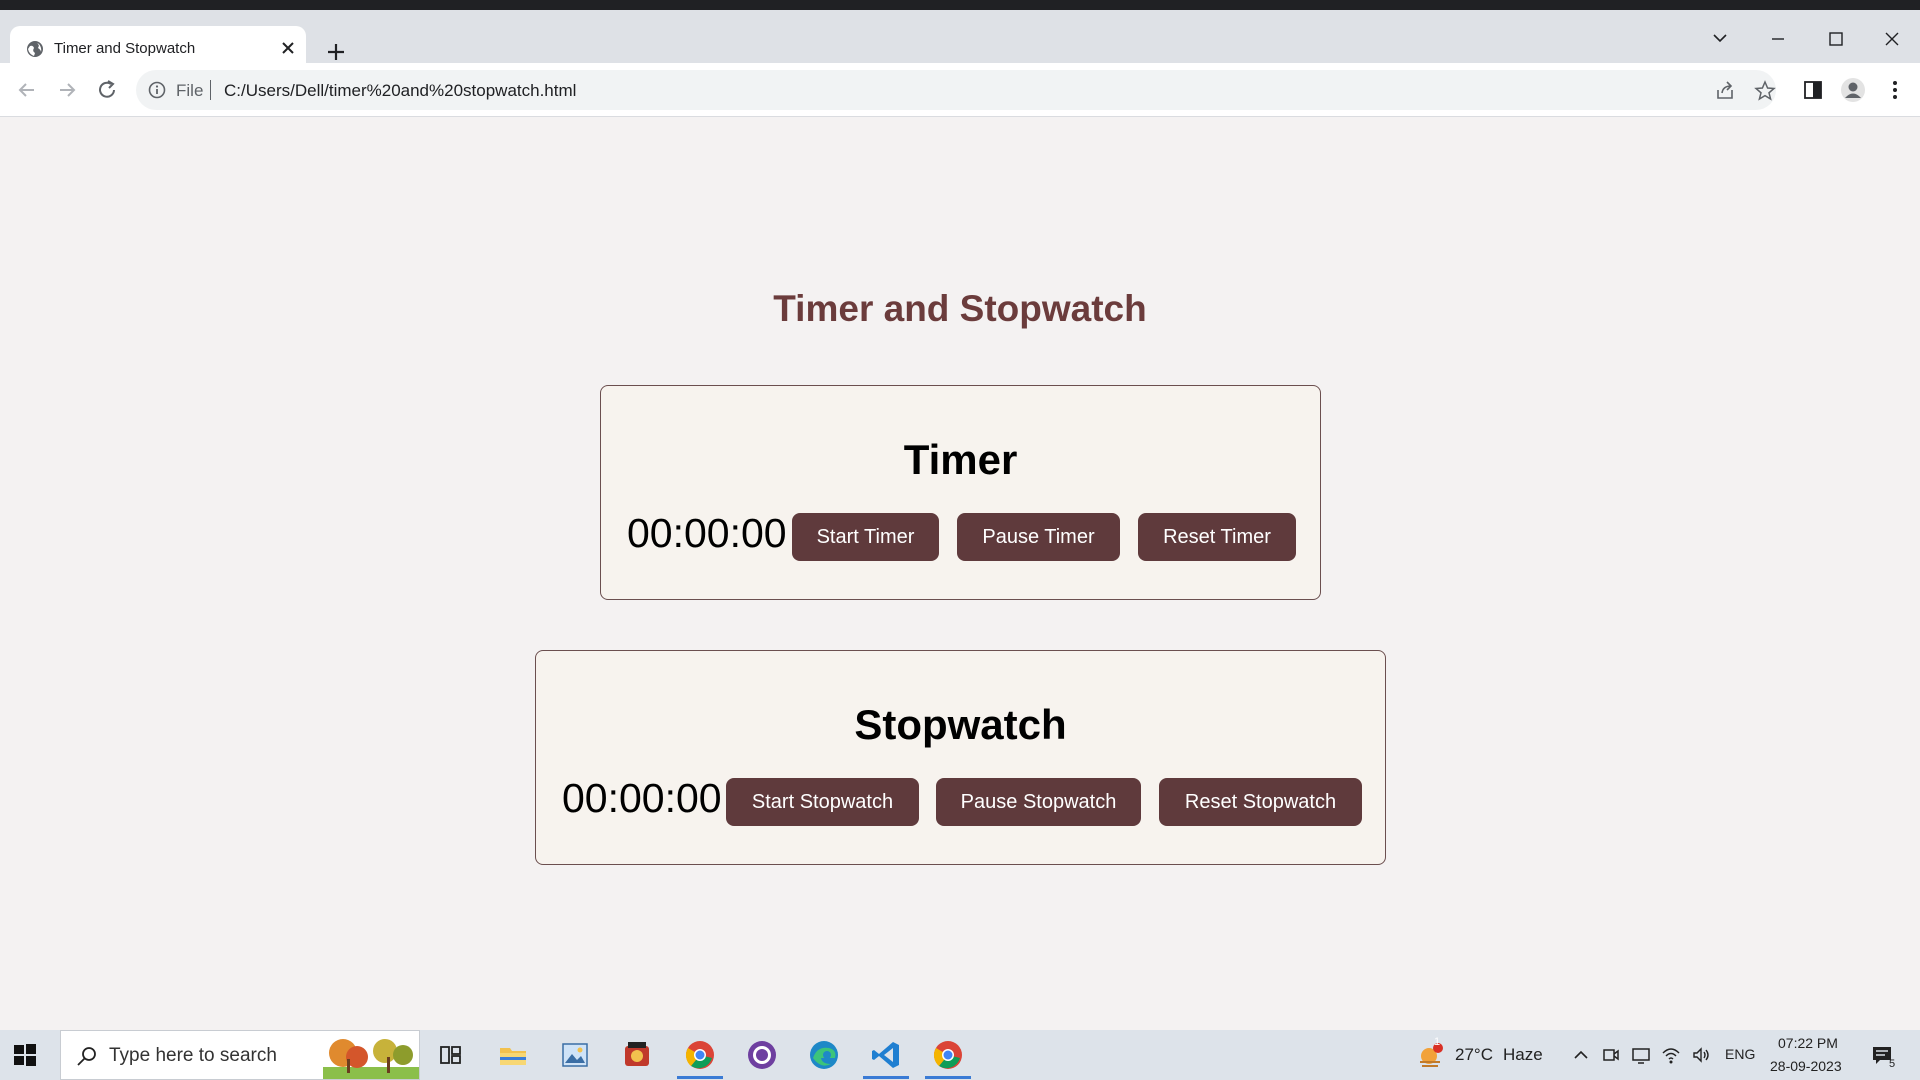 This screenshot has width=1920, height=1080. I want to click on clock-date: 28-09-2023, so click(1806, 1066).